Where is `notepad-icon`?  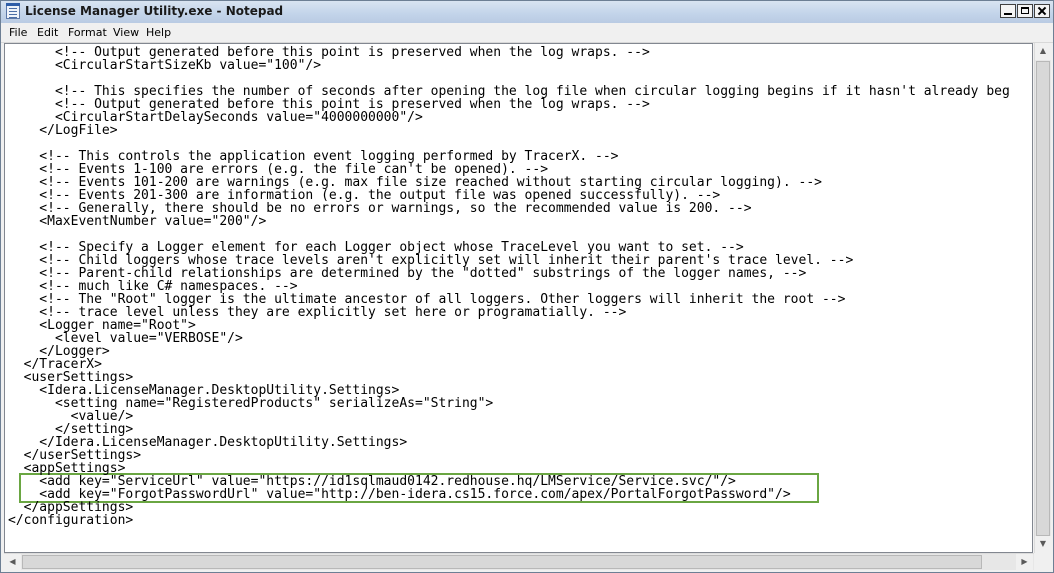
notepad-icon is located at coordinates (13, 11).